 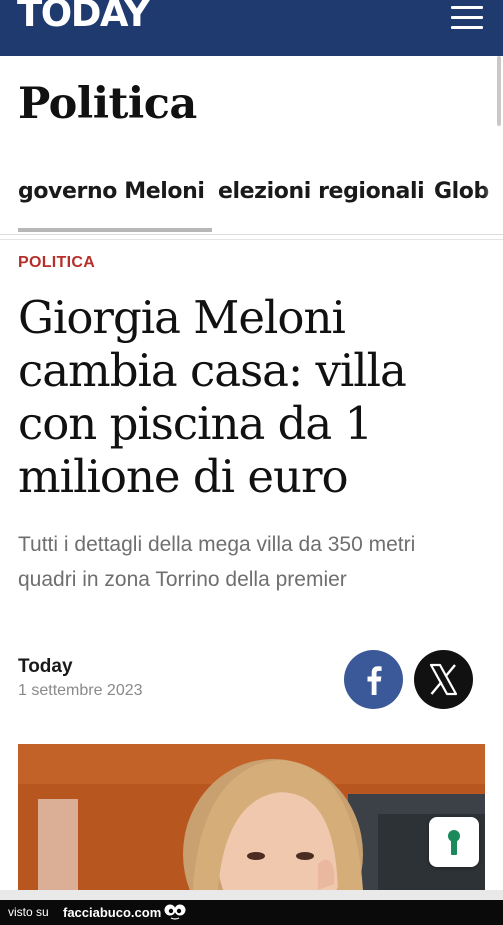 I want to click on tab-elezioni-regionali: elezioni regionali, so click(x=321, y=191).